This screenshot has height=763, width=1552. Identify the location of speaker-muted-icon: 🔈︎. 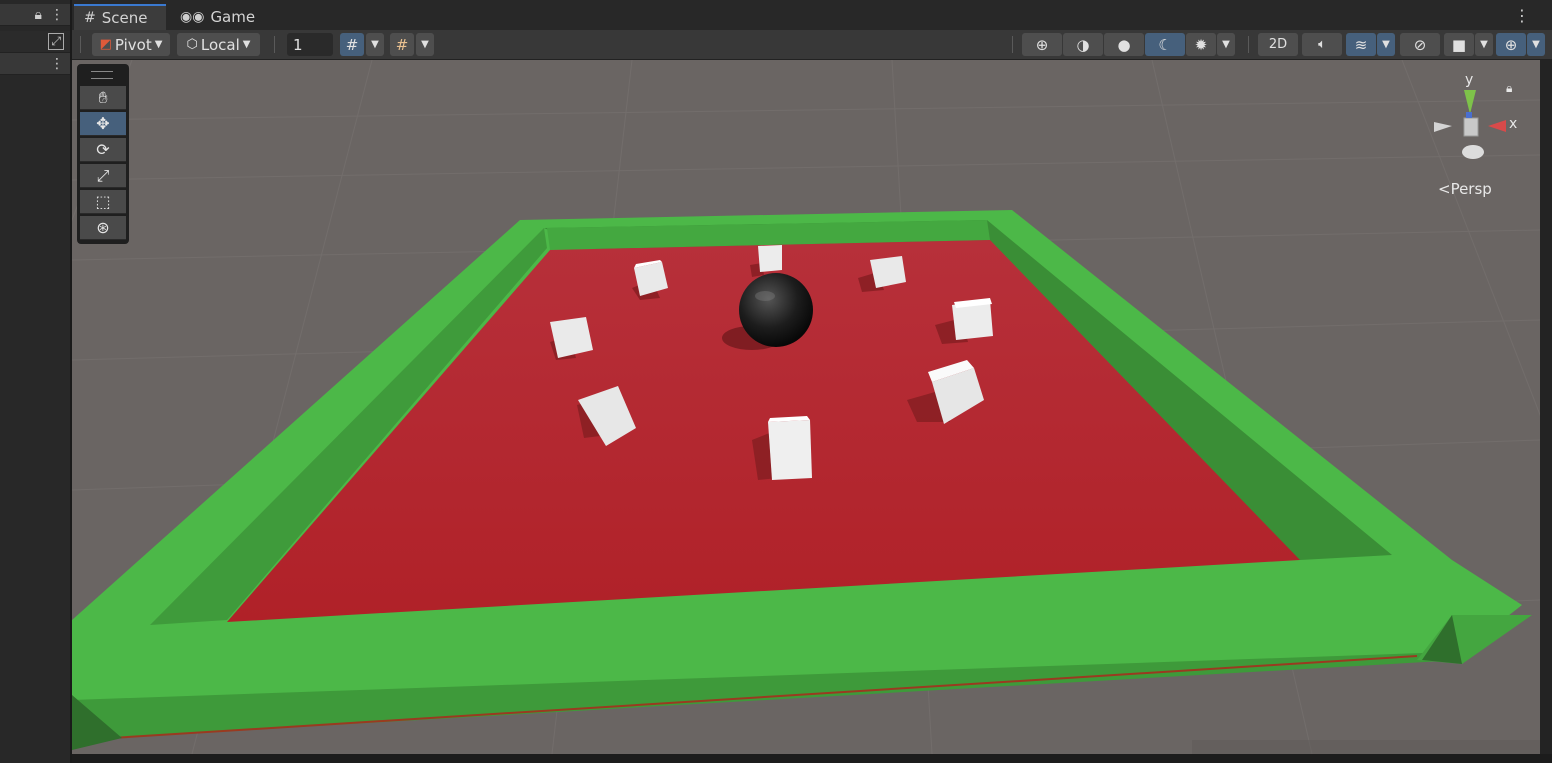
(1322, 44).